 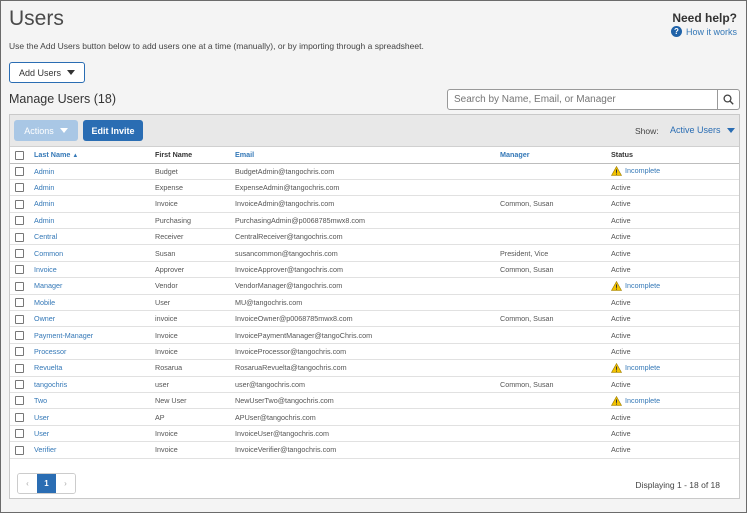 I want to click on first-name-cell: AP, so click(x=195, y=417).